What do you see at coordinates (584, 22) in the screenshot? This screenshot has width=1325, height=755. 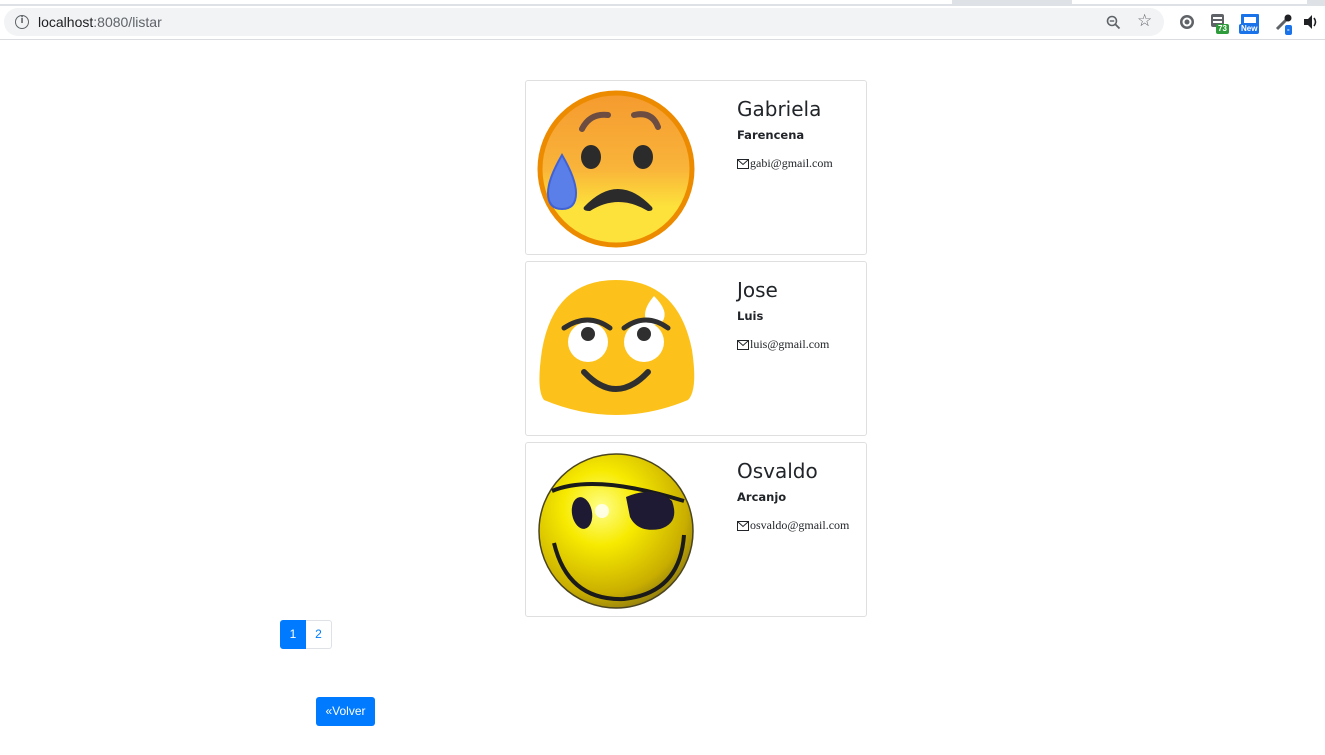 I see `address-bar: i localhost:8080/listar ☆` at bounding box center [584, 22].